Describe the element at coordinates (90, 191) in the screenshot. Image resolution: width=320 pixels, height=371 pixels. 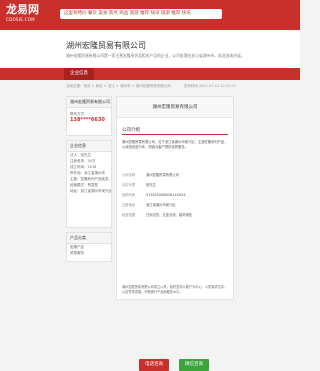
I see `info-line: 地址：浙江省湖州市吴兴区` at that location.